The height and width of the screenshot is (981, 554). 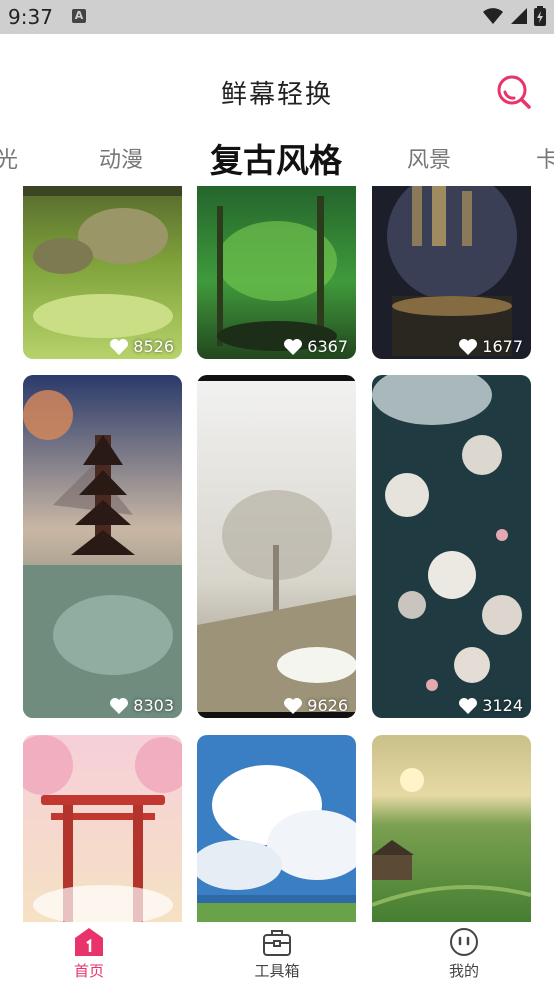 I want to click on search-icon, so click(x=514, y=92).